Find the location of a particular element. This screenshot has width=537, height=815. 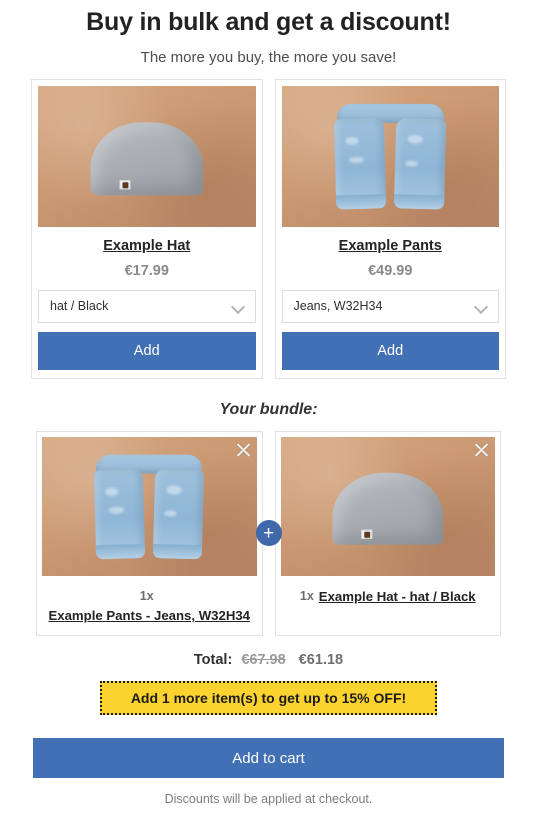

variant-select-value-pants: Jeans, W32H34 is located at coordinates (338, 306).